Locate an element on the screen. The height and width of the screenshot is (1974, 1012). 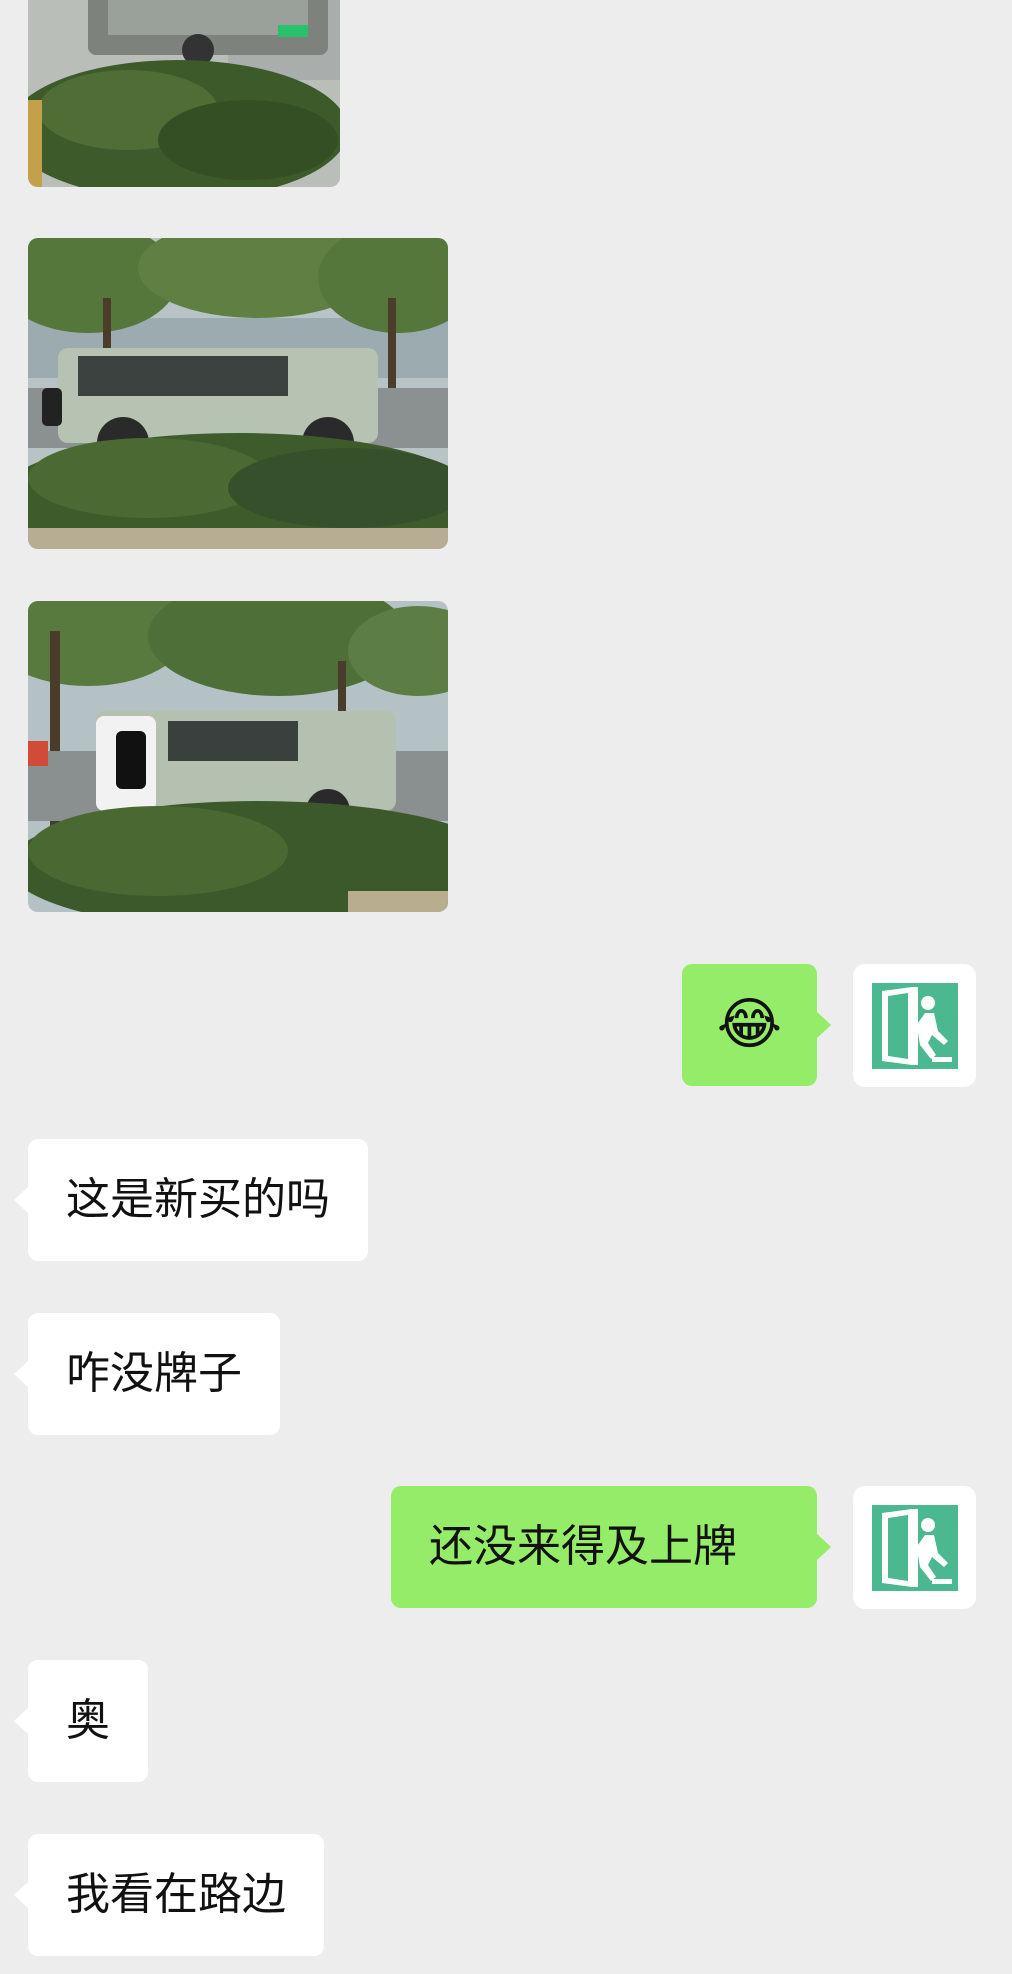
message-text: 咋没牌子 is located at coordinates (154, 1373).